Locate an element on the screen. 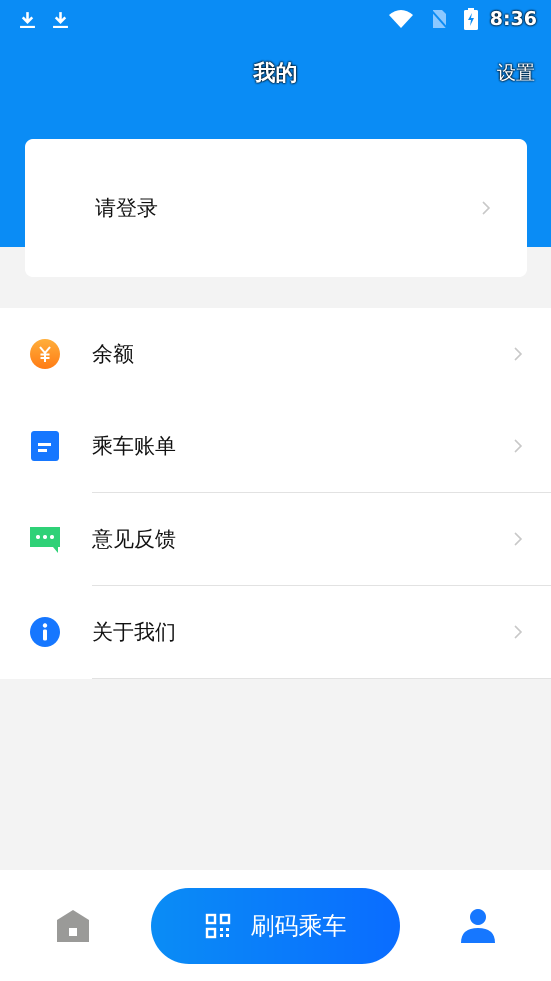 The height and width of the screenshot is (981, 551). person-icon is located at coordinates (478, 926).